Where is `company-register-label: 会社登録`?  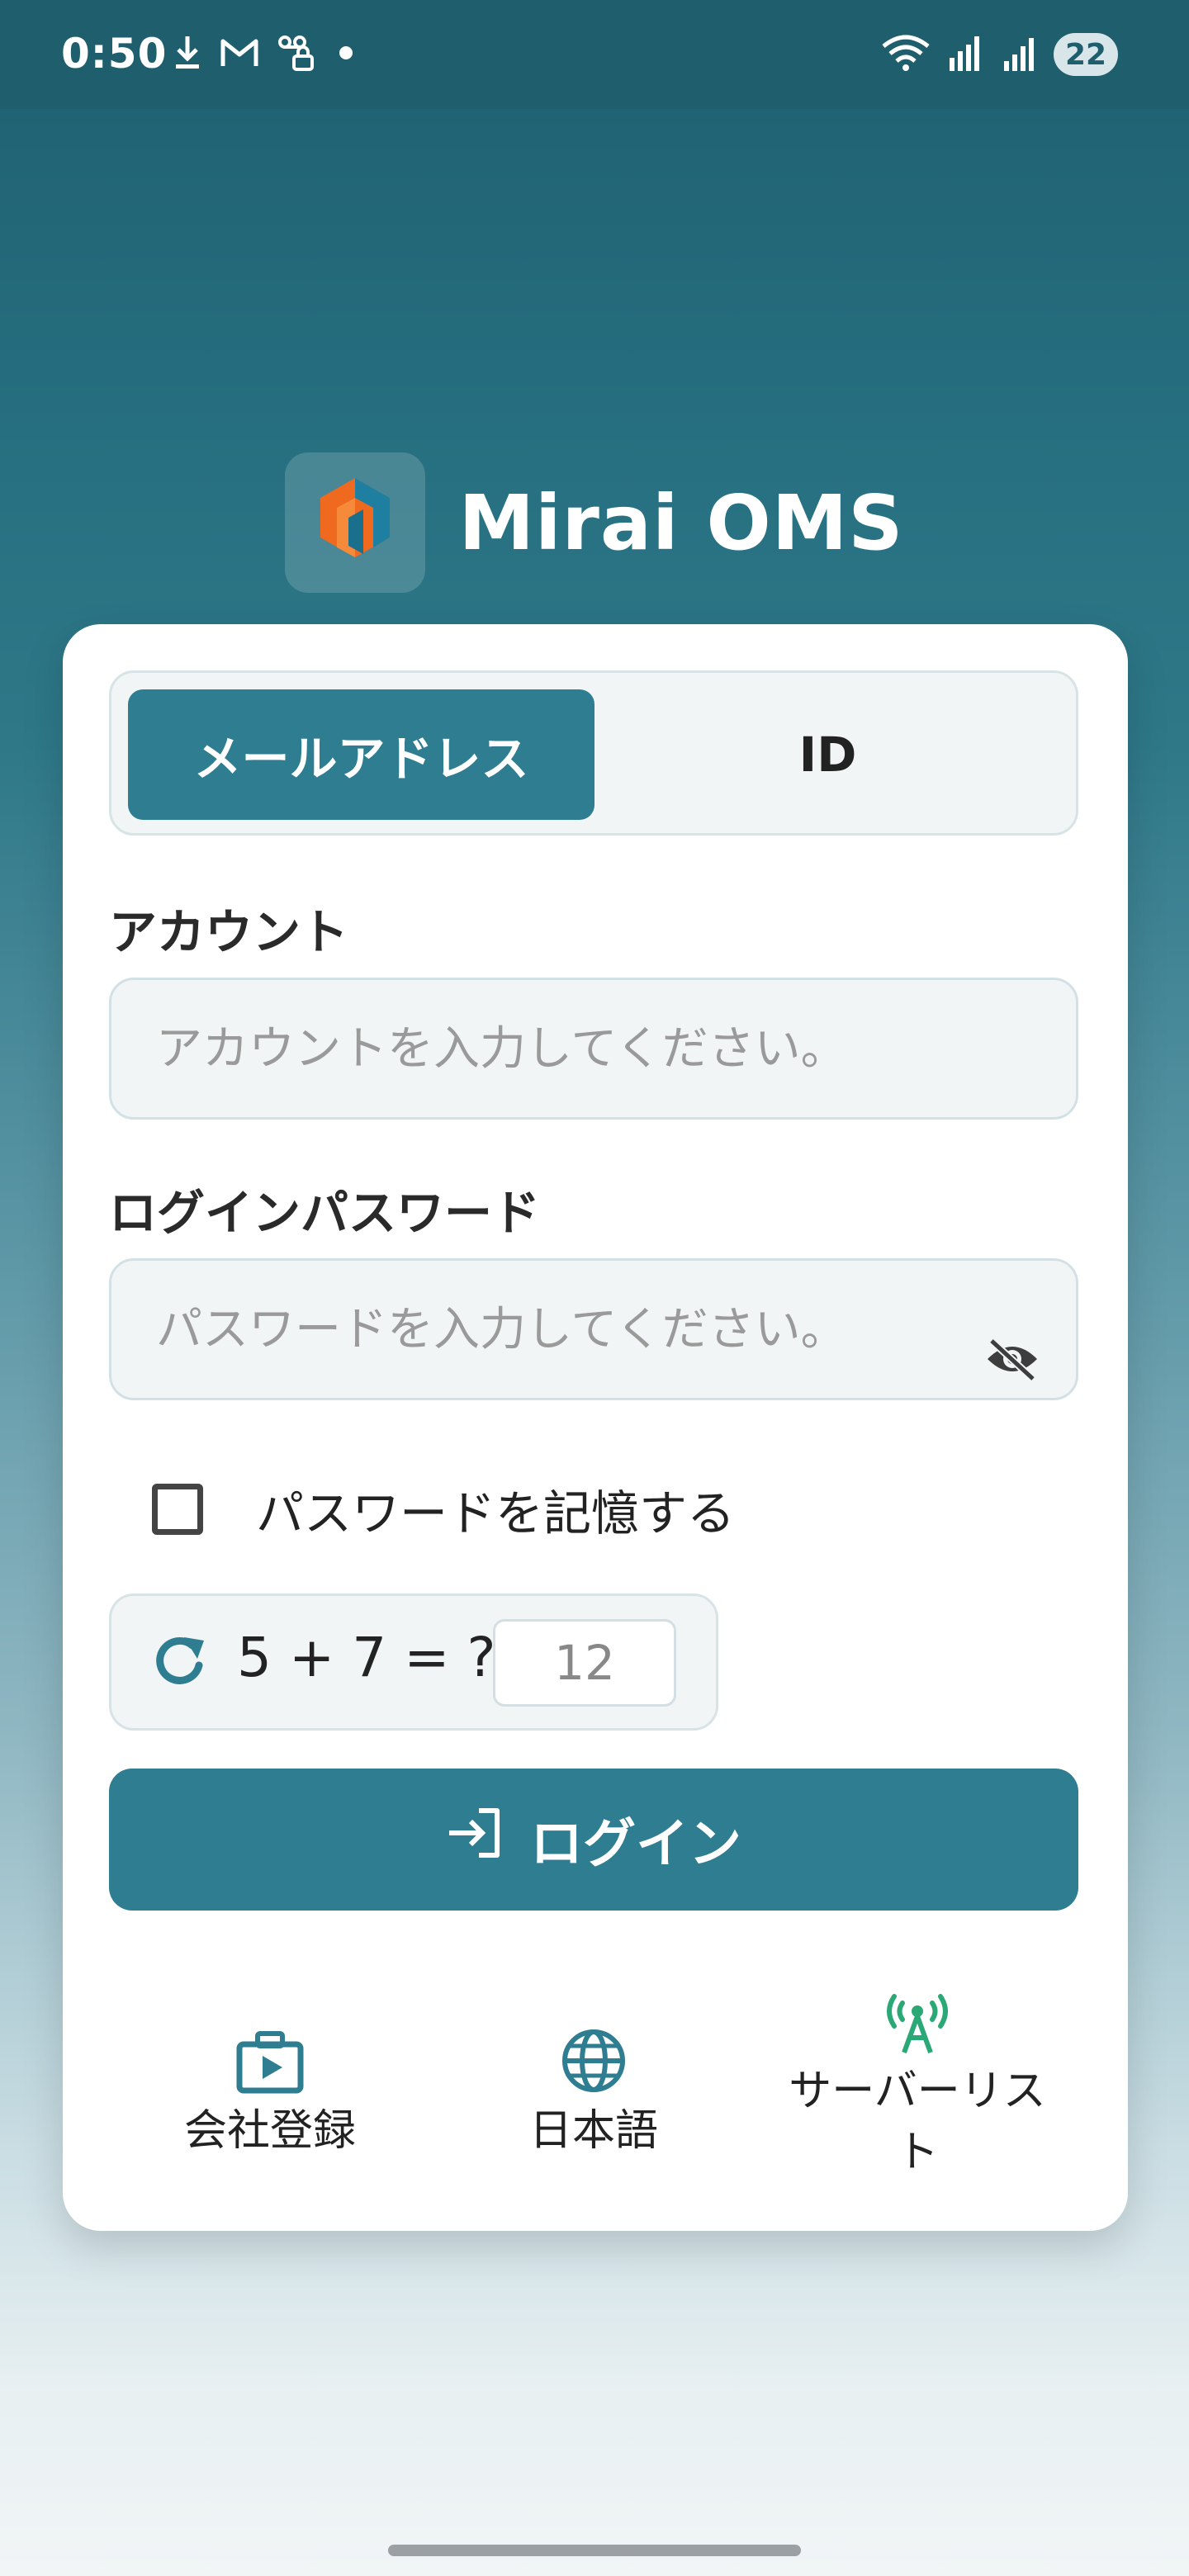
company-register-label: 会社登録 is located at coordinates (269, 2131).